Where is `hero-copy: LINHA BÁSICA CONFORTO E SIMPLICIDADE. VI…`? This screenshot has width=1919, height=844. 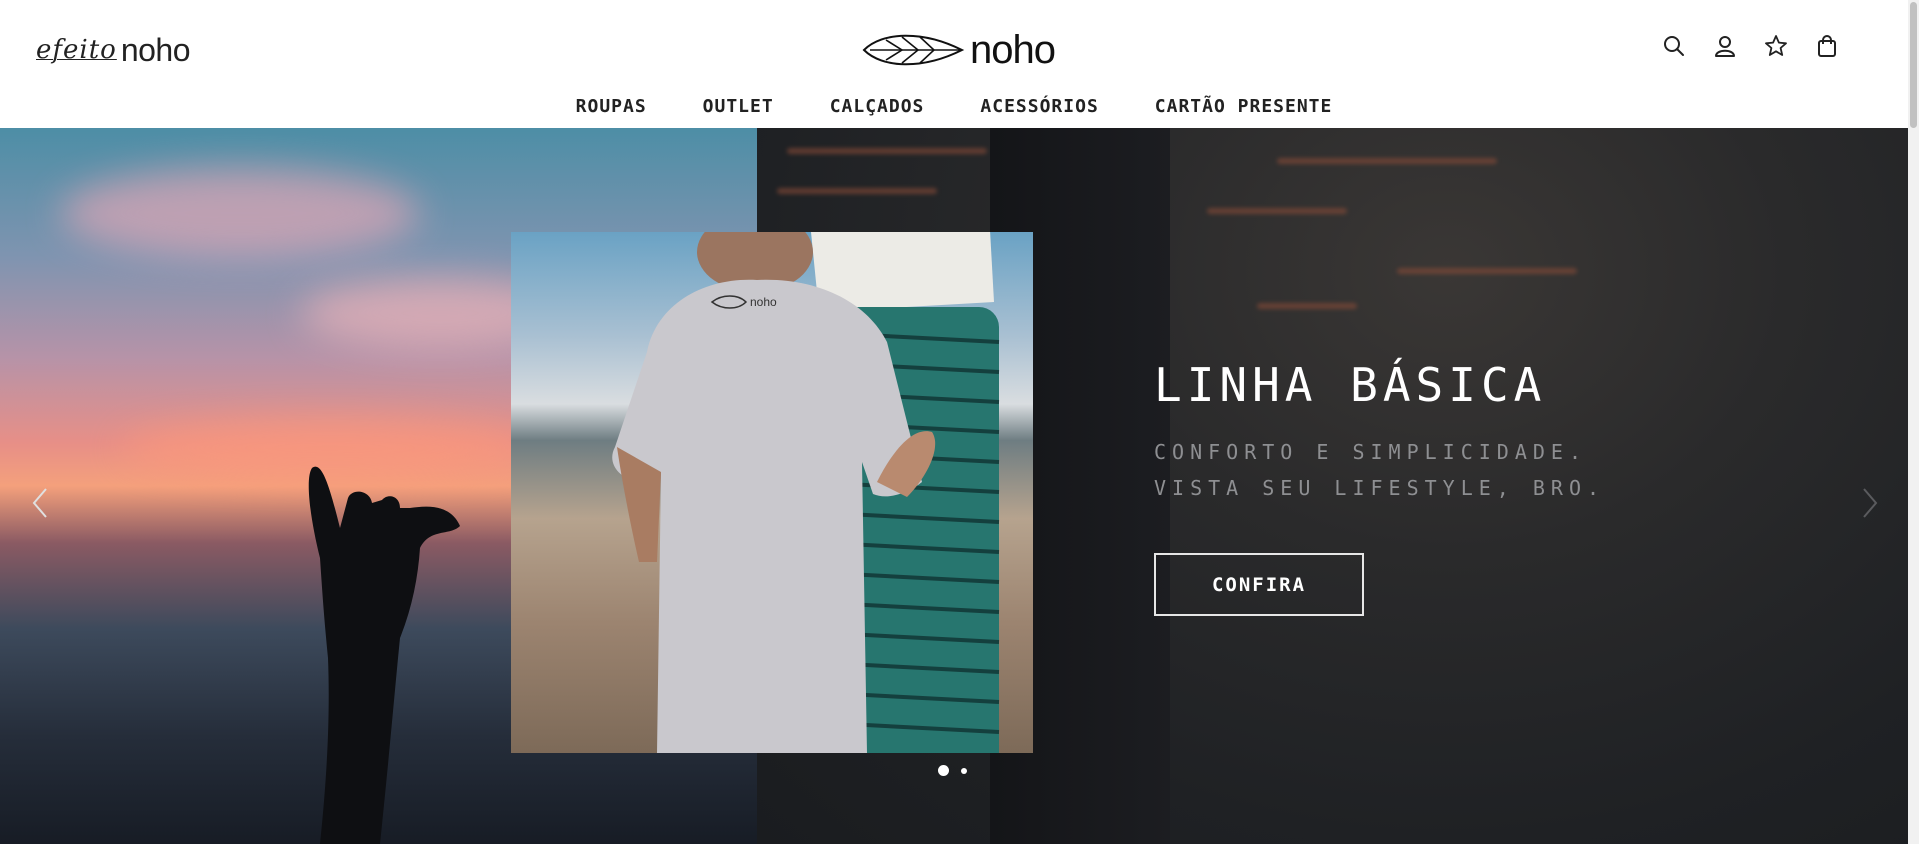
hero-copy: LINHA BÁSICA CONFORTO E SIMPLICIDADE. VI… is located at coordinates (1379, 432).